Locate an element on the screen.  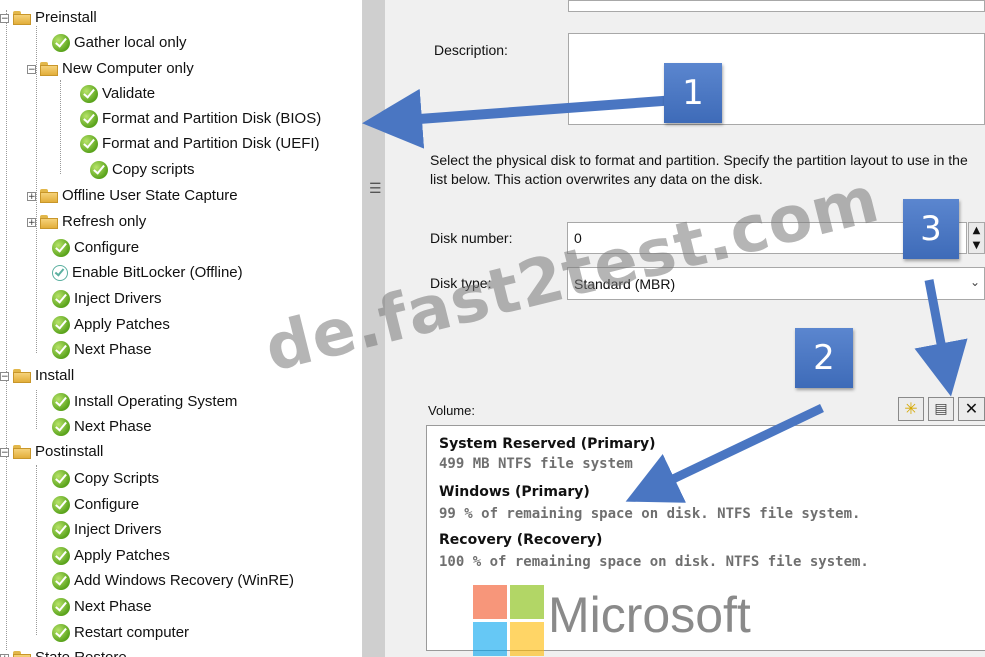
tree-folder-refresh: + Refresh only is located at coordinates (86, 222).